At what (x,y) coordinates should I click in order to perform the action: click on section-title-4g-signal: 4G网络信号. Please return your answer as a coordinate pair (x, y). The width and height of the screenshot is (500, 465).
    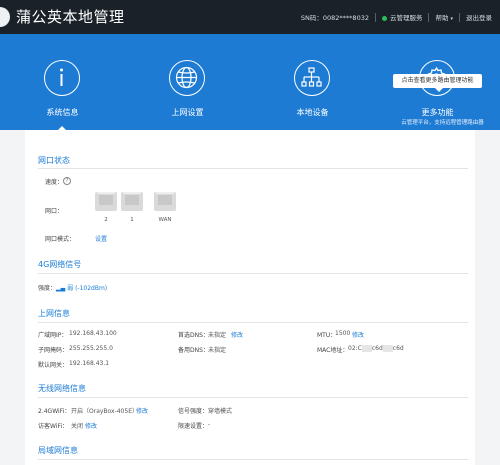
    Looking at the image, I should click on (60, 264).